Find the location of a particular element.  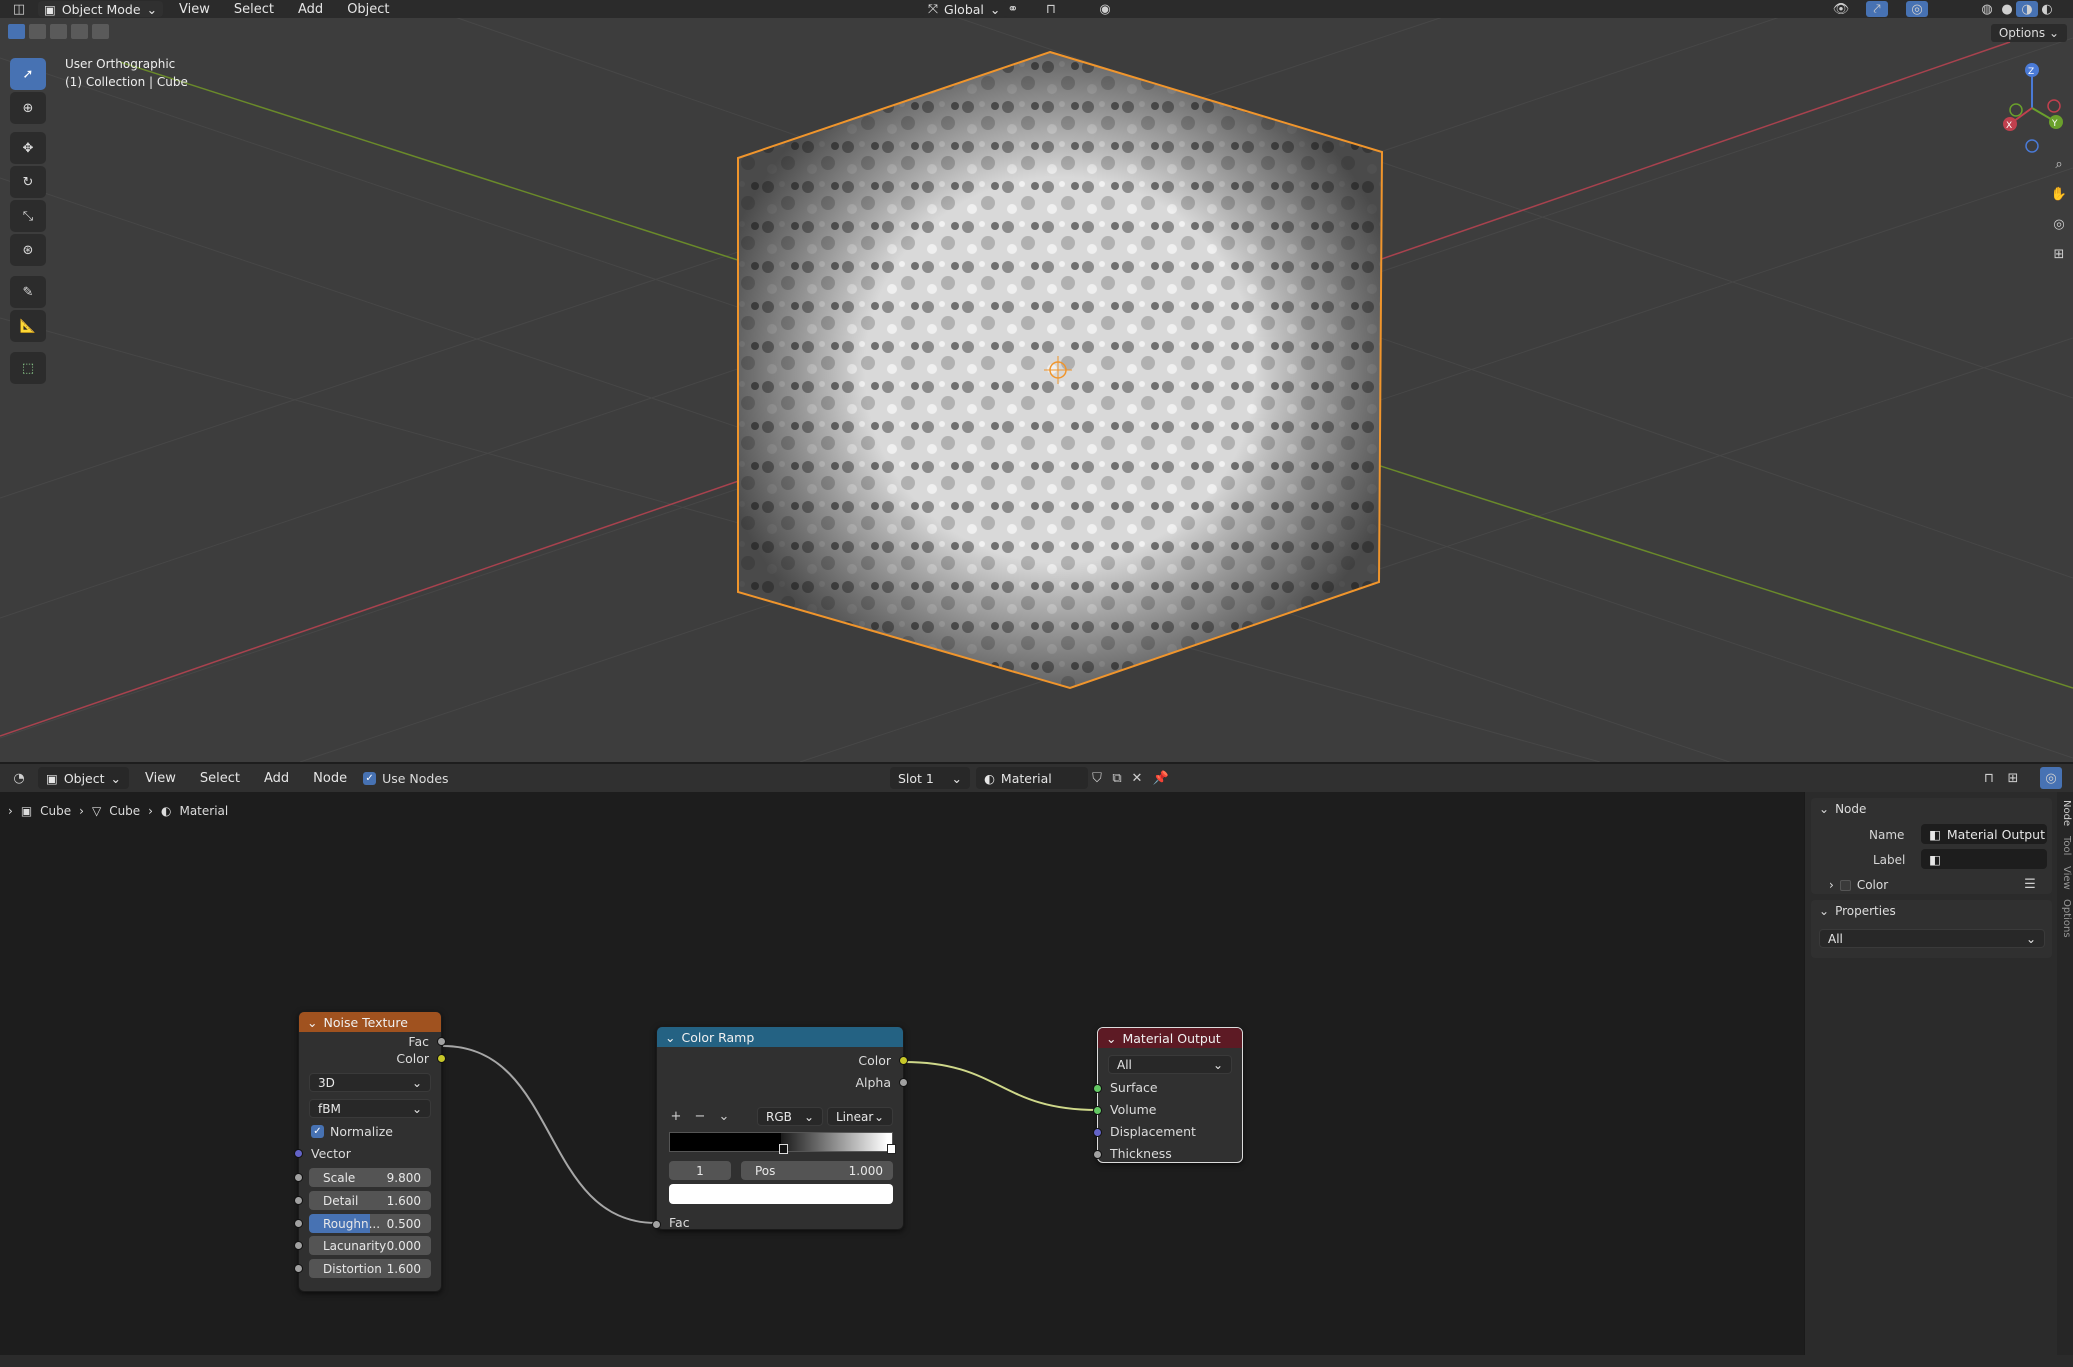

output-node-header: ⌄ Material Output is located at coordinates (1170, 1038).